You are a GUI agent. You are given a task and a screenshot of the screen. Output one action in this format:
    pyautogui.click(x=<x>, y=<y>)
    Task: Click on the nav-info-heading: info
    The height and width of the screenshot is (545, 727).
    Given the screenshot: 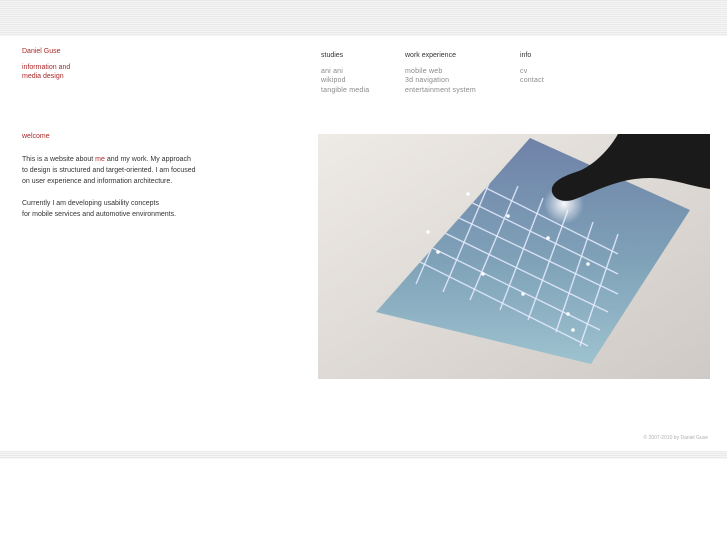 What is the action you would take?
    pyautogui.click(x=526, y=55)
    